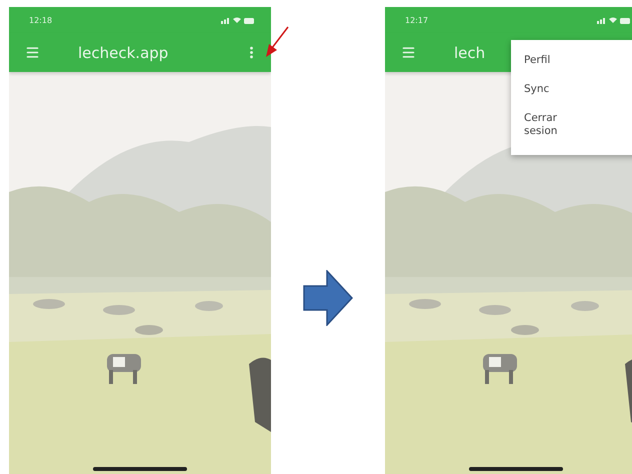 This screenshot has height=474, width=632. I want to click on app-title: lech, so click(470, 53).